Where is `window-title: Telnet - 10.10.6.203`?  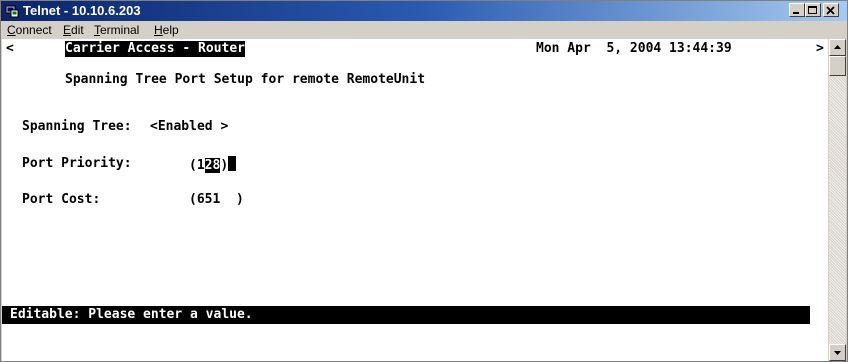
window-title: Telnet - 10.10.6.203 is located at coordinates (82, 10).